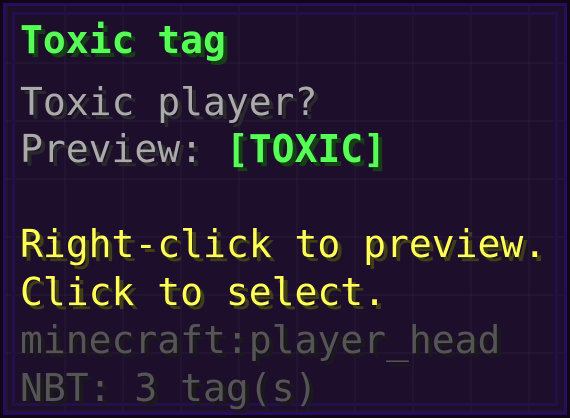 Image resolution: width=570 pixels, height=418 pixels. Describe the element at coordinates (123, 40) in the screenshot. I see `tooltip-title: Toxic tag` at that location.